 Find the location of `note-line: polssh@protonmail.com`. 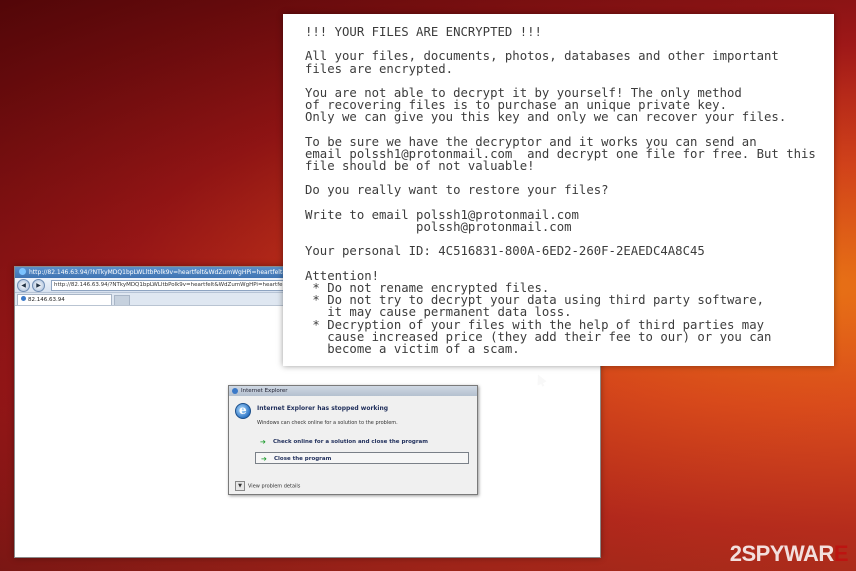

note-line: polssh@protonmail.com is located at coordinates (438, 227).